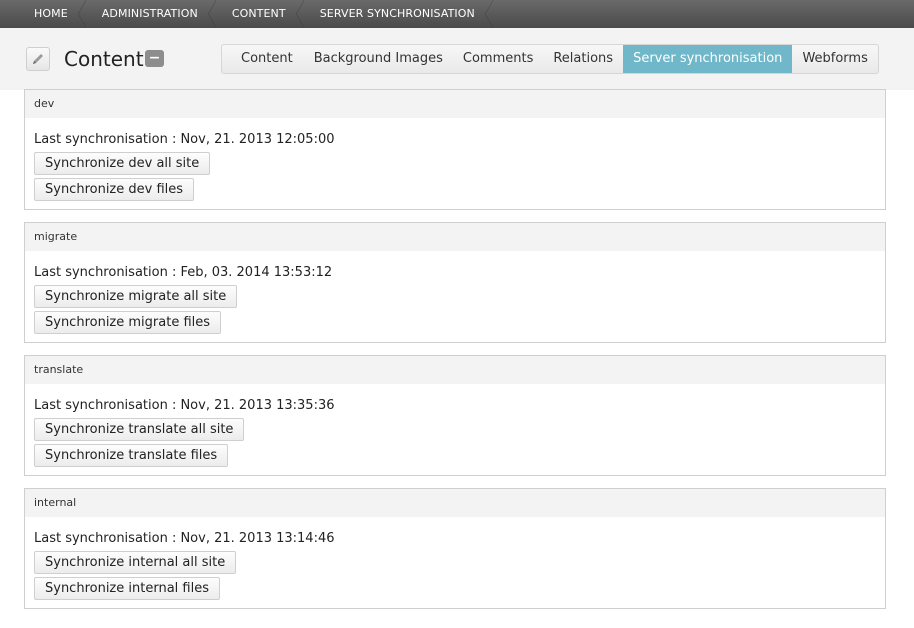  Describe the element at coordinates (399, 14) in the screenshot. I see `breadcrumb-server-synchronisation: SERVER SYNCHRONISATION` at that location.